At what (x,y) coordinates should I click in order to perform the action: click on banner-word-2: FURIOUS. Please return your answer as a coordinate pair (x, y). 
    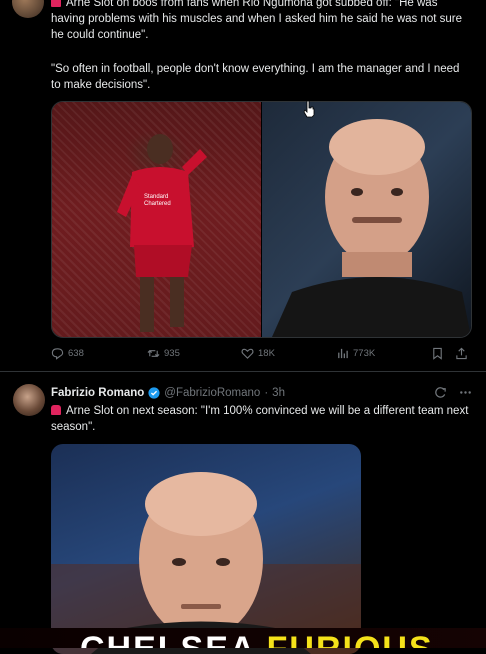
    Looking at the image, I should click on (350, 639).